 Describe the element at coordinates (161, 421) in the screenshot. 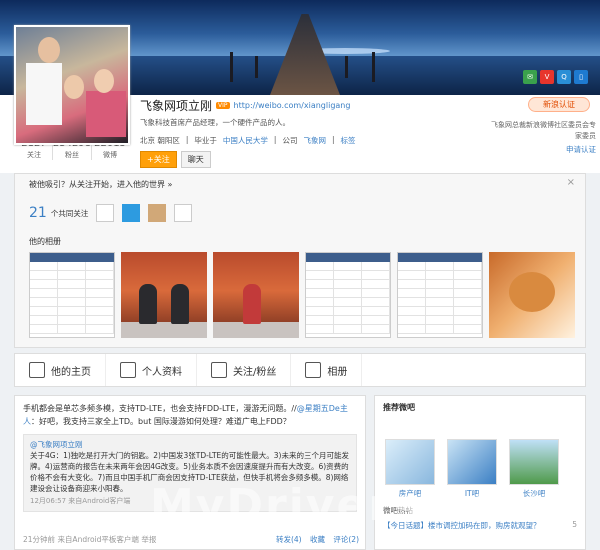

I see `post-text-part: ：好吧，我支持三家全上TD。but 国际漫游如何处理？难道广电上FDD？` at that location.